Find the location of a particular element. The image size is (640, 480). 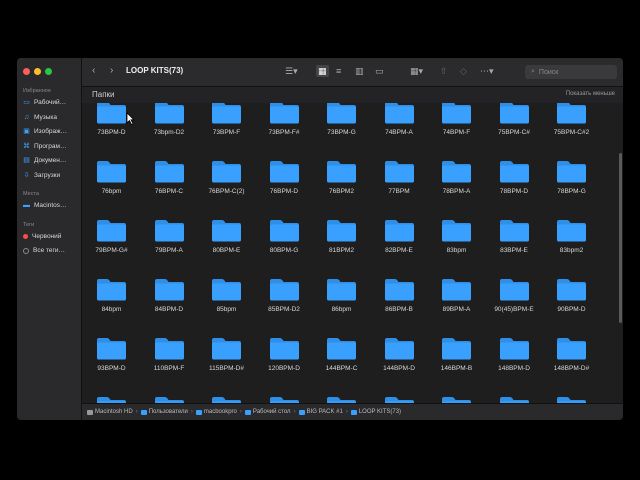

path-crumb-label: BIG PACK #1 is located at coordinates (324, 412).